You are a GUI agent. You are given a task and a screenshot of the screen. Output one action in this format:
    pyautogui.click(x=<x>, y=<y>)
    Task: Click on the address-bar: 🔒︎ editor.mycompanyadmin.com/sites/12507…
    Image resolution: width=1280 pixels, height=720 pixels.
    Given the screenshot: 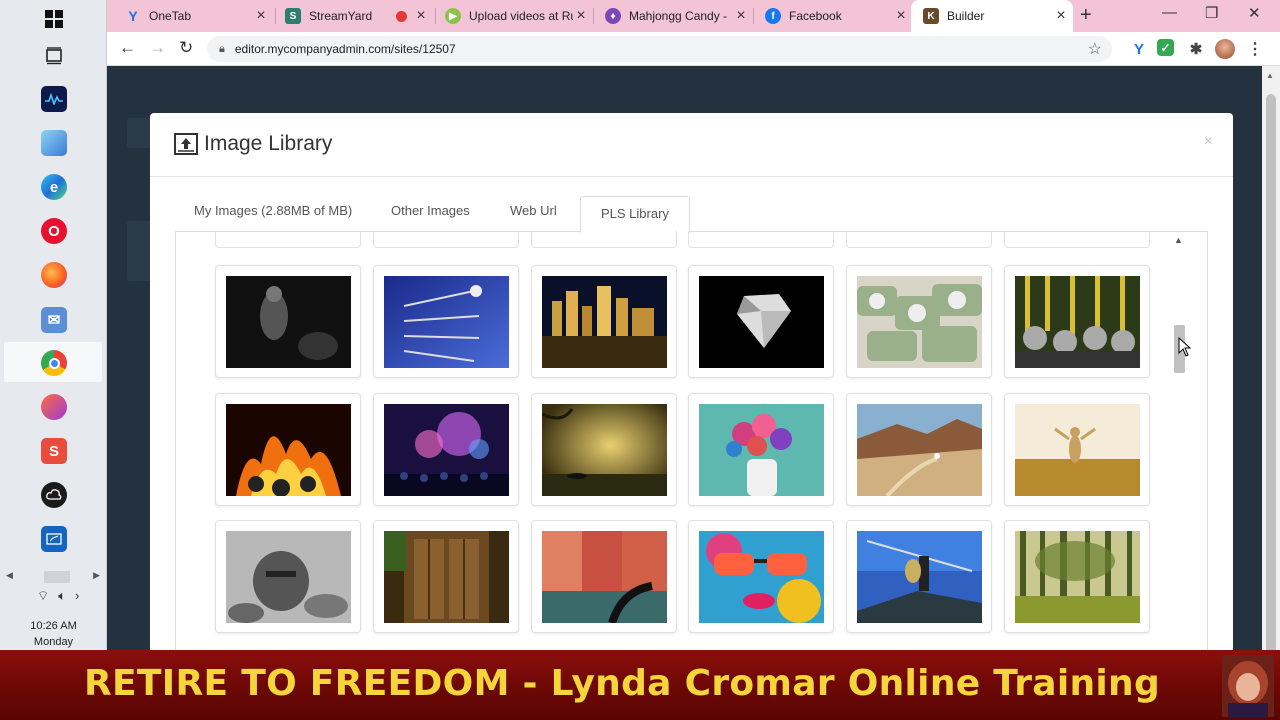 What is the action you would take?
    pyautogui.click(x=659, y=49)
    